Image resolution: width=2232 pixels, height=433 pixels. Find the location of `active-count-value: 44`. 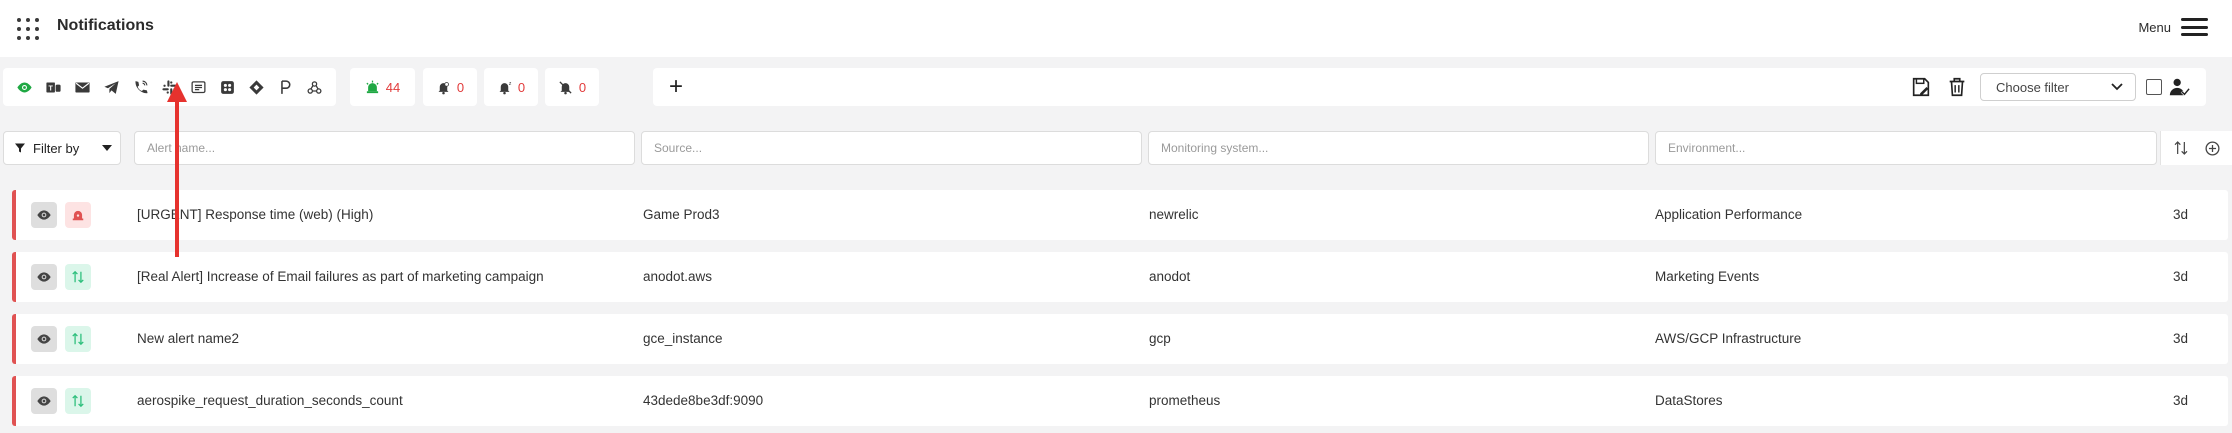

active-count-value: 44 is located at coordinates (393, 87).